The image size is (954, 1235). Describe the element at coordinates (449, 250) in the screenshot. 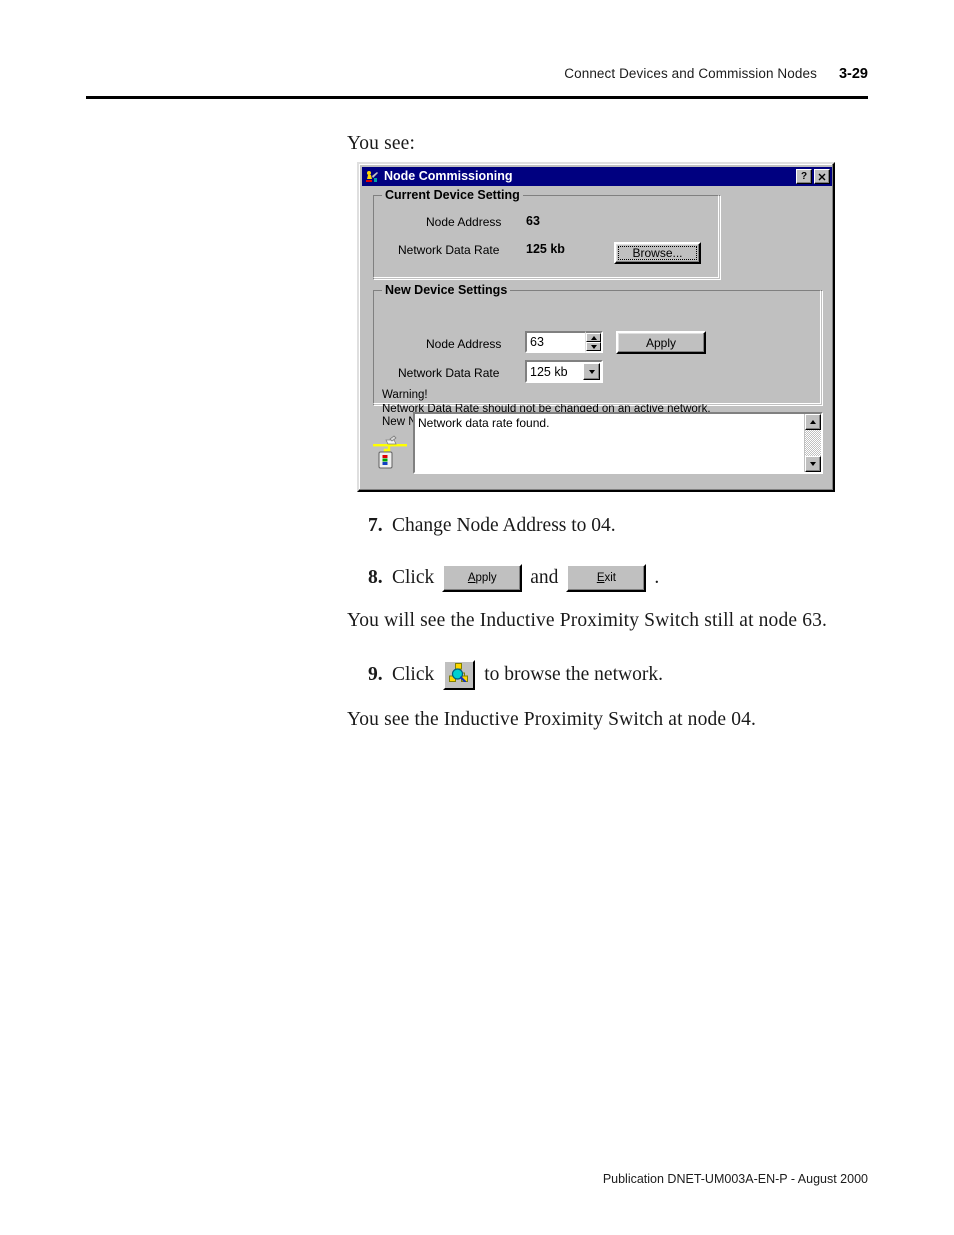

I see `current-data-rate-label: Network Data Rate` at that location.